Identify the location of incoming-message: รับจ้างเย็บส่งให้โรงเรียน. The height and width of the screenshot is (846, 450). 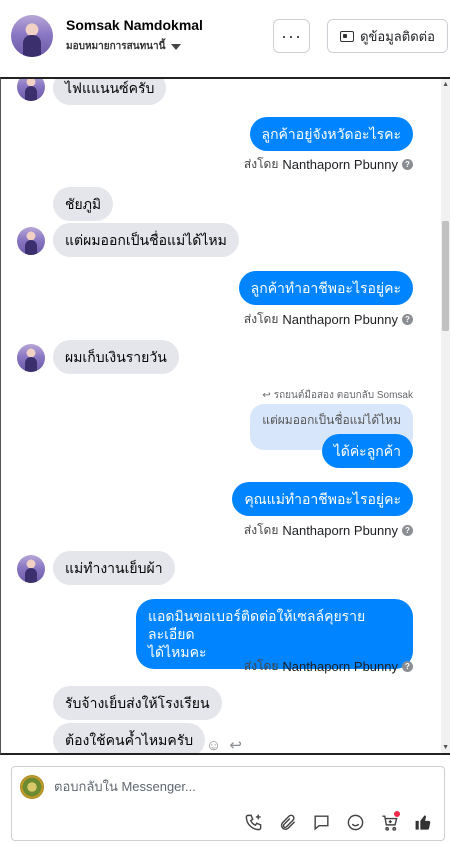
(137, 703).